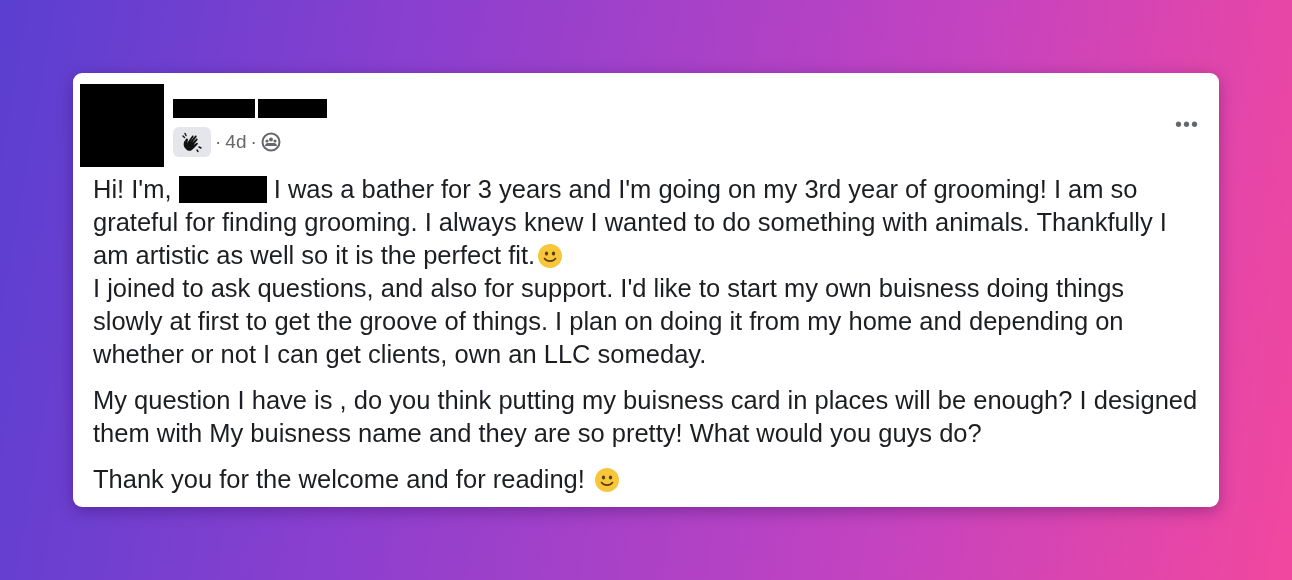  Describe the element at coordinates (705, 189) in the screenshot. I see `post-text: I was a bather for 3 years and I'm going on my 3rd year of grooming! I am so` at that location.